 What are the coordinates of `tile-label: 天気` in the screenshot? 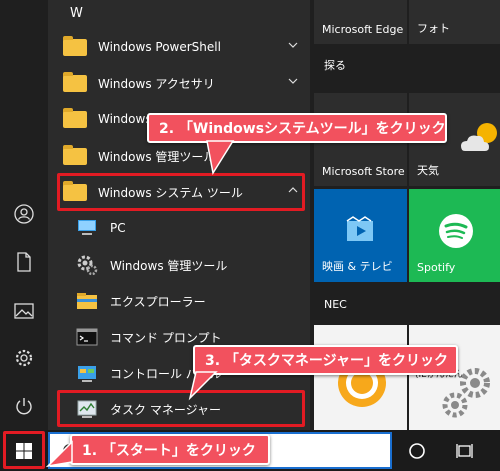 It's located at (428, 170).